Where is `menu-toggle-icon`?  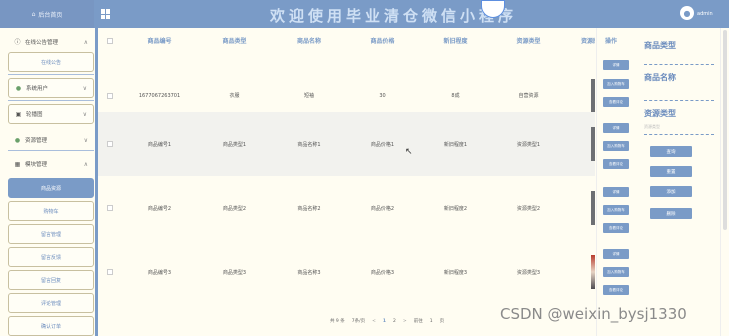
menu-toggle-icon is located at coordinates (106, 14).